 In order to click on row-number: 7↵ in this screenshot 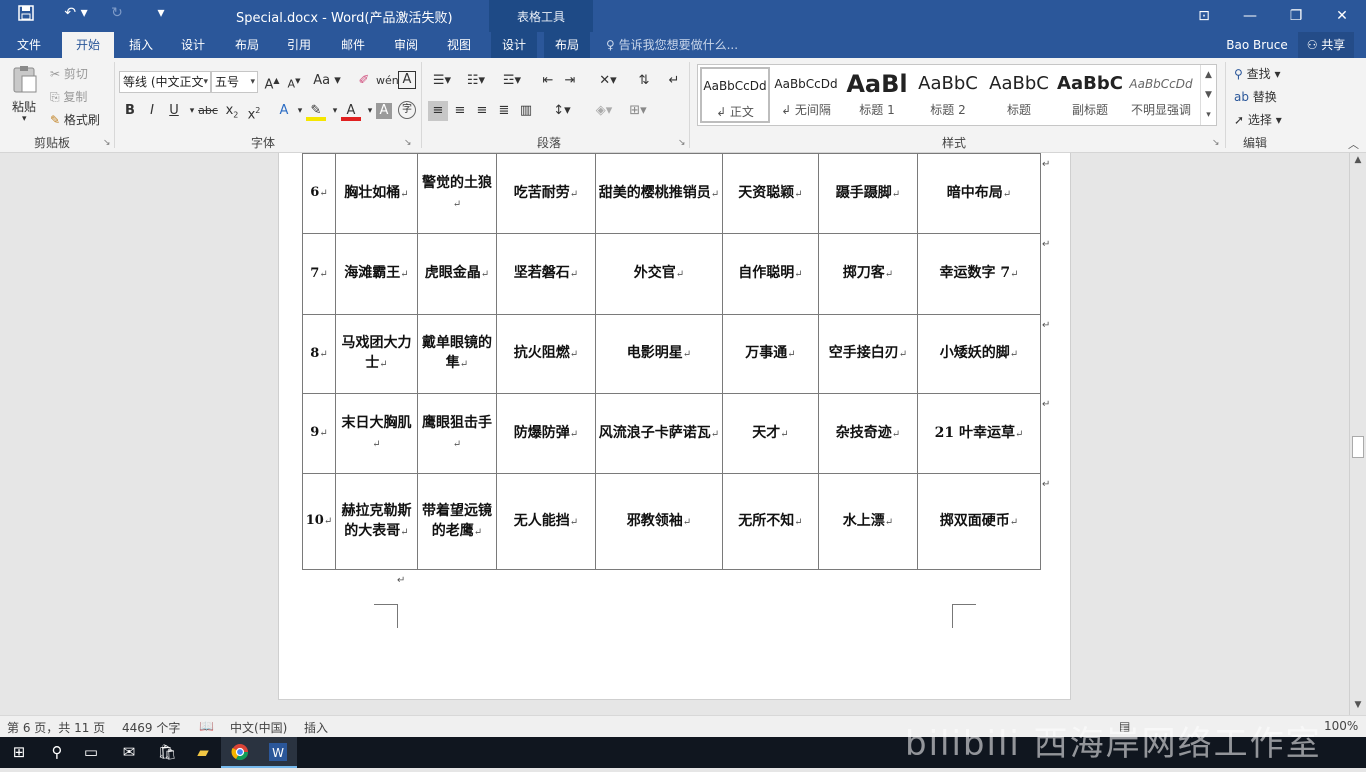, I will do `click(319, 274)`.